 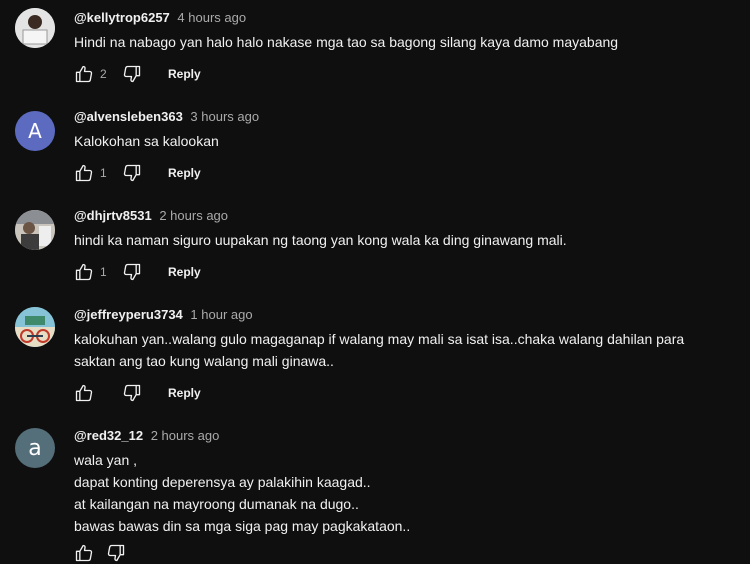 I want to click on comment-author: @red32_12, so click(x=108, y=435).